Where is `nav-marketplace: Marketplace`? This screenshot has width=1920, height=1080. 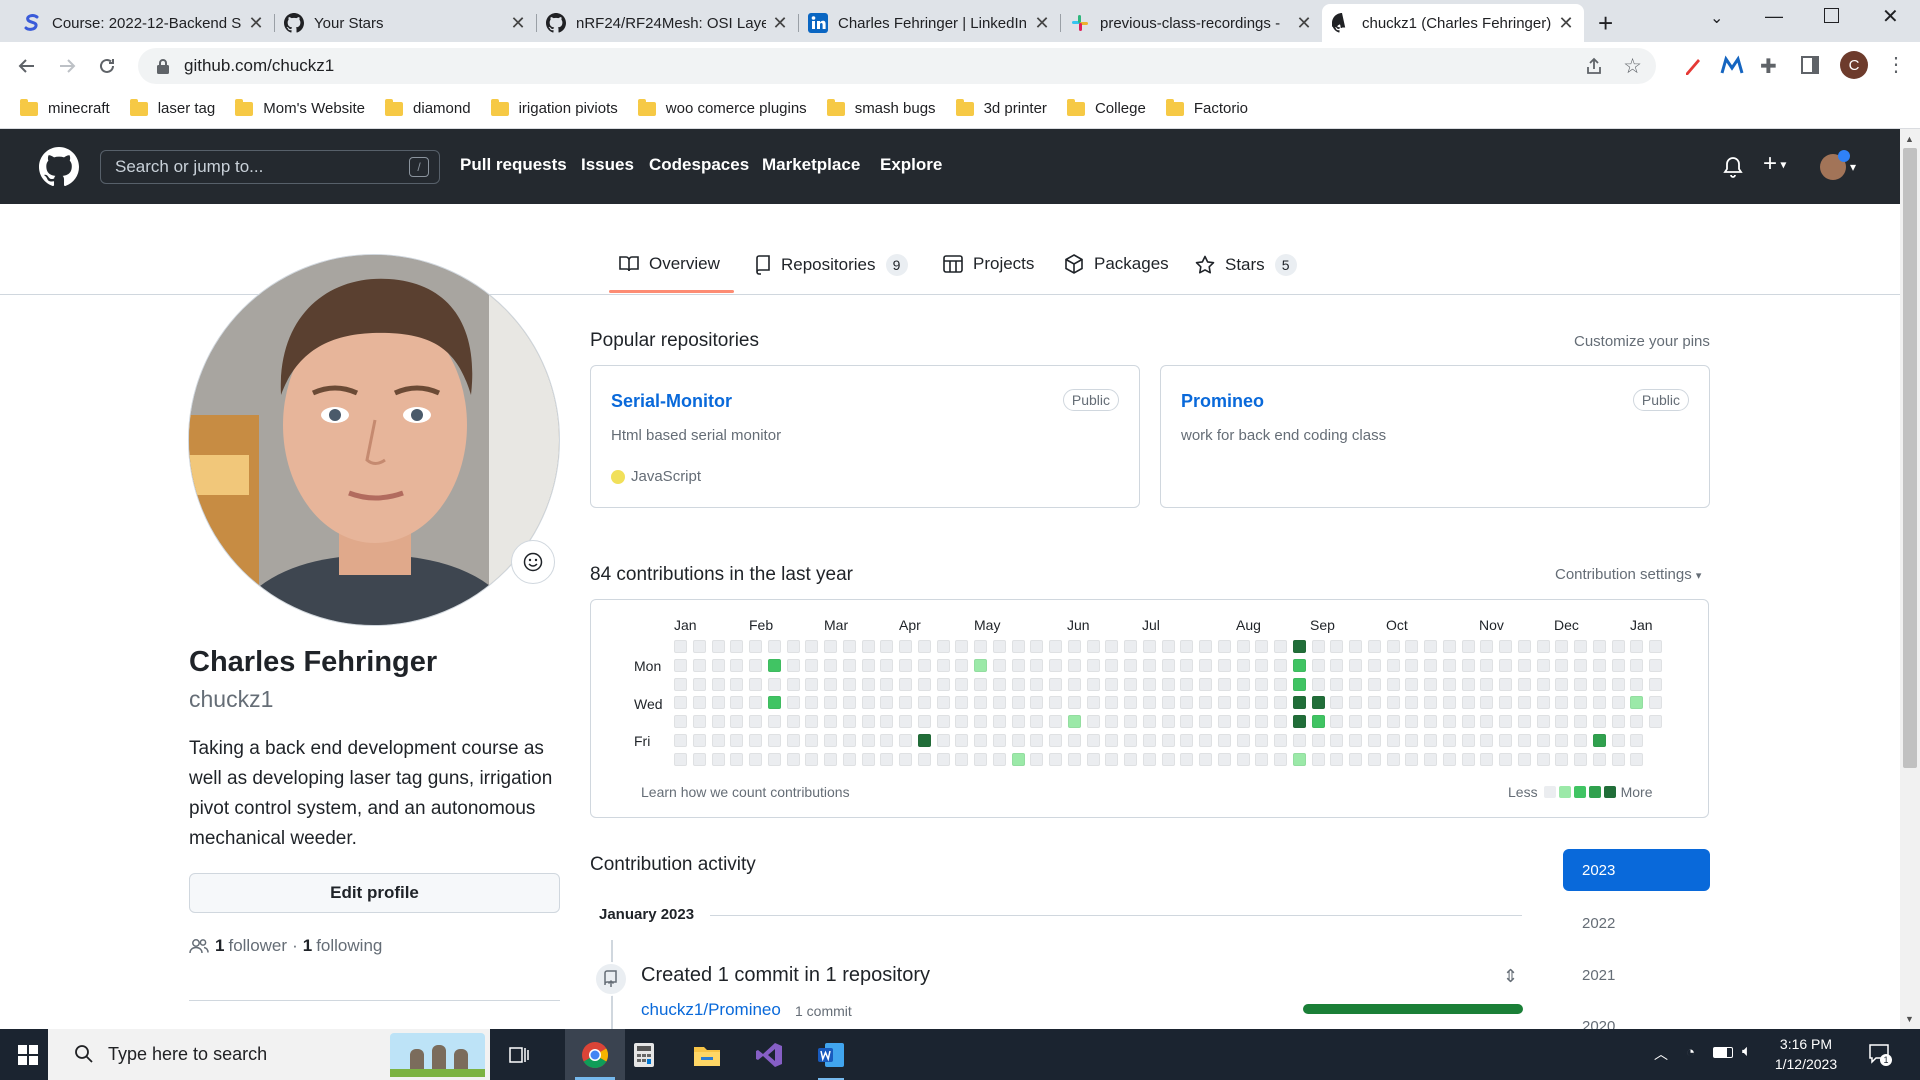 nav-marketplace: Marketplace is located at coordinates (811, 165).